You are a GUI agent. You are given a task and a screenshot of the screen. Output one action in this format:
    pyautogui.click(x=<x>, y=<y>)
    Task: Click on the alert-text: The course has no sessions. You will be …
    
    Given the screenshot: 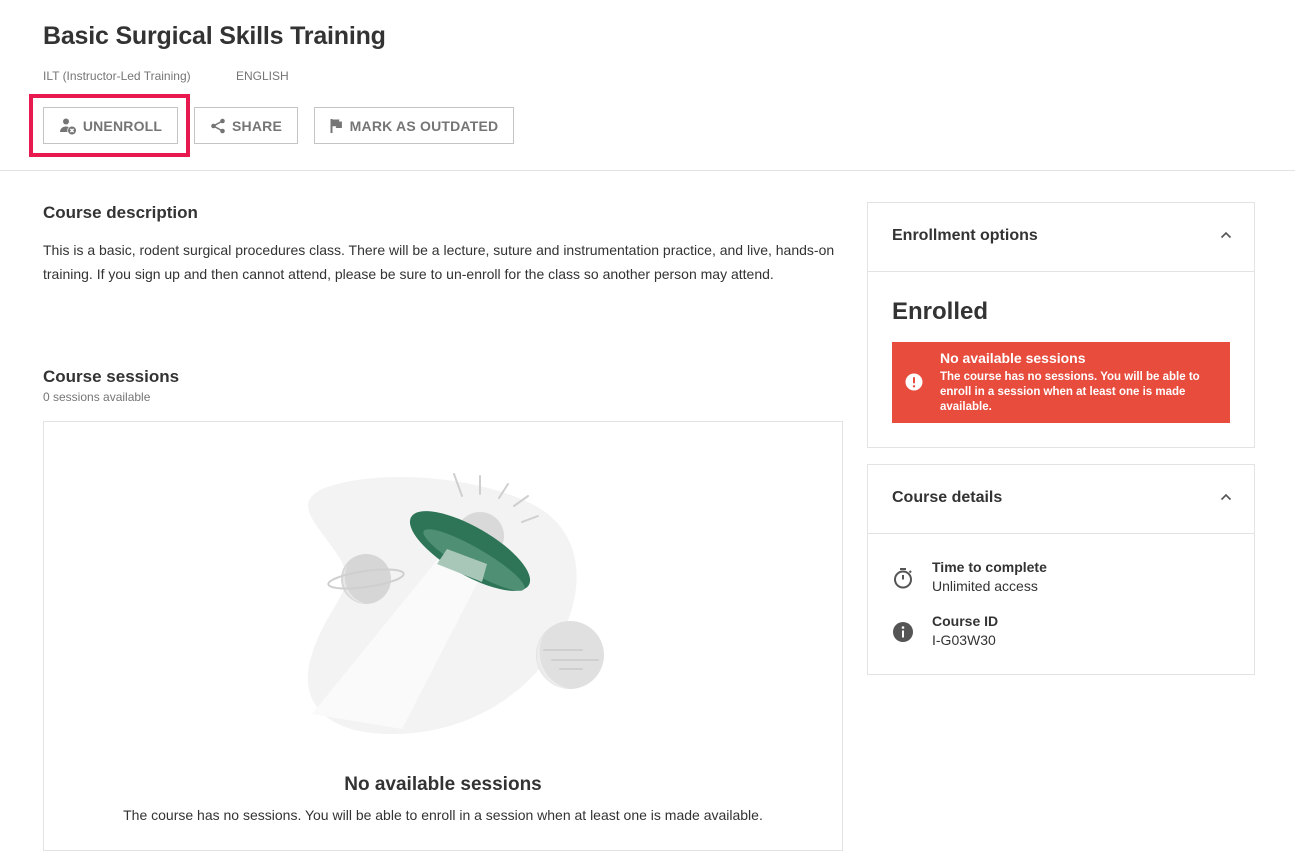 What is the action you would take?
    pyautogui.click(x=1070, y=392)
    